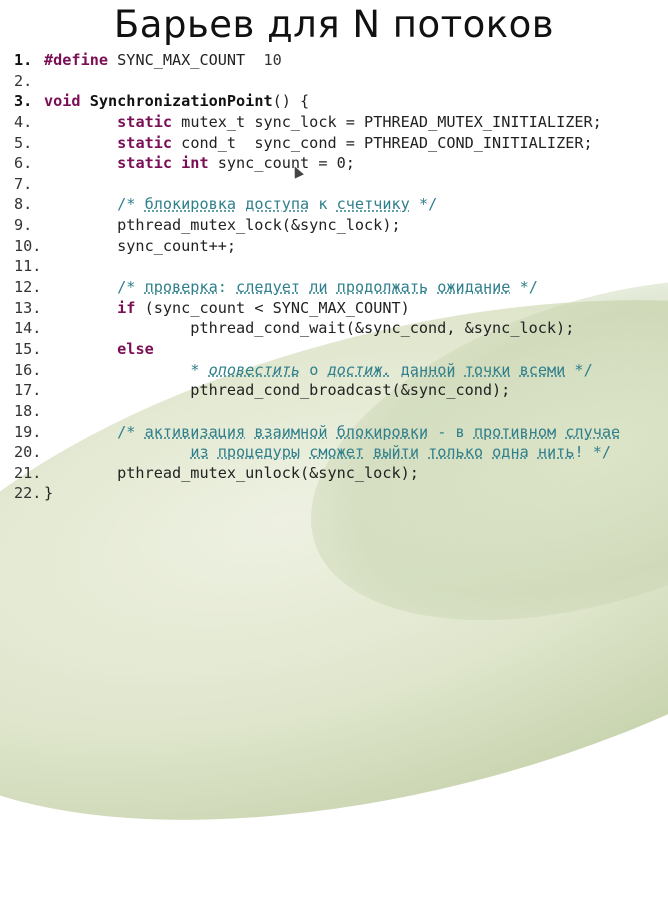 The height and width of the screenshot is (916, 668). Describe the element at coordinates (341, 266) in the screenshot. I see `code-line: 11.` at that location.